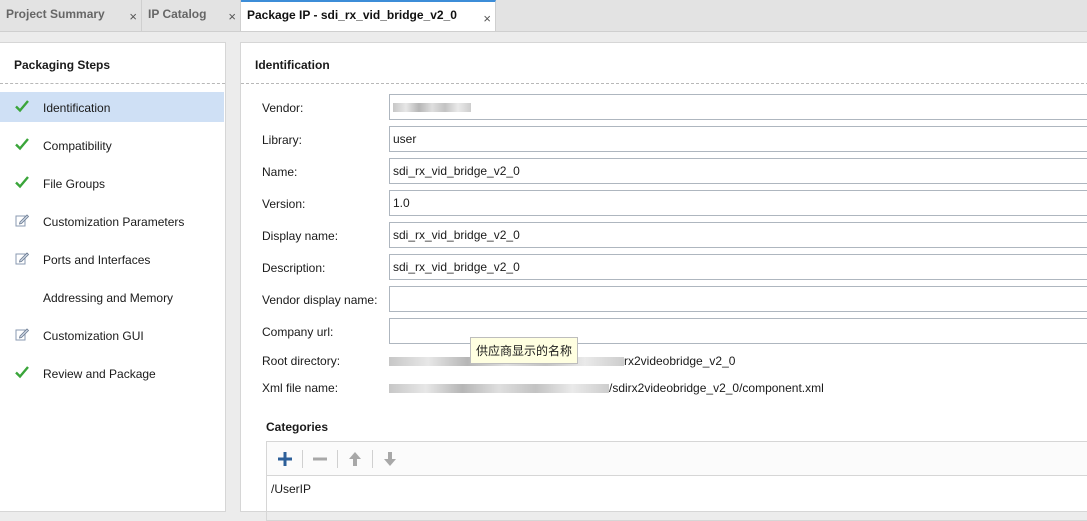  What do you see at coordinates (676, 481) in the screenshot?
I see `categories-list: /UserIP` at bounding box center [676, 481].